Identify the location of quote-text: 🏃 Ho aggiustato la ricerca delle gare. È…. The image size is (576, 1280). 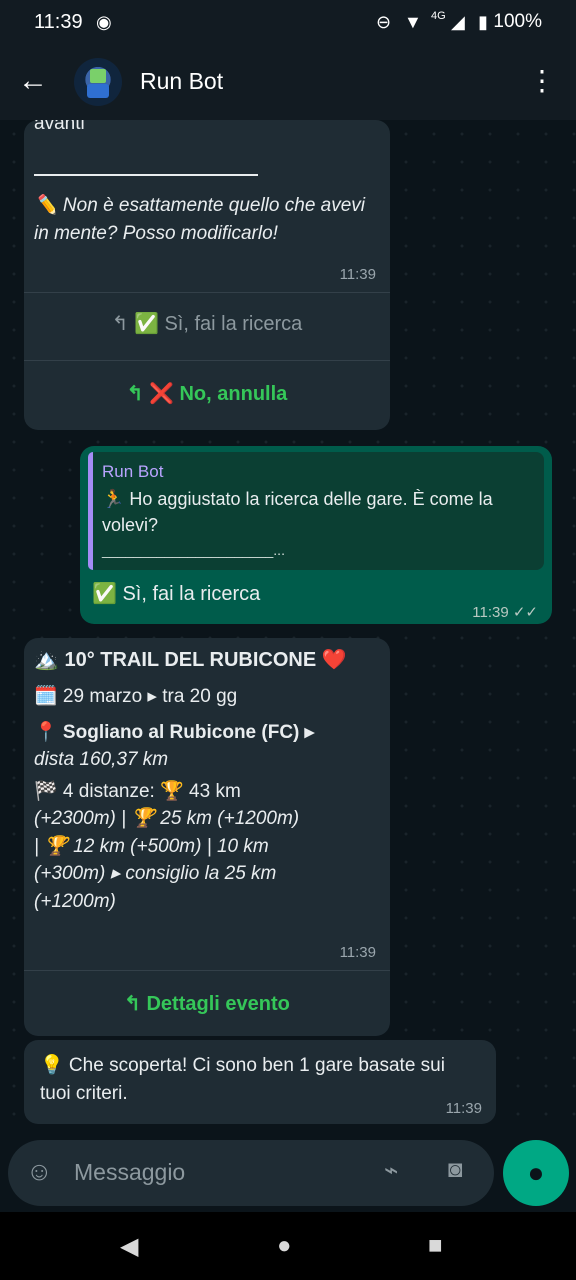
(297, 512).